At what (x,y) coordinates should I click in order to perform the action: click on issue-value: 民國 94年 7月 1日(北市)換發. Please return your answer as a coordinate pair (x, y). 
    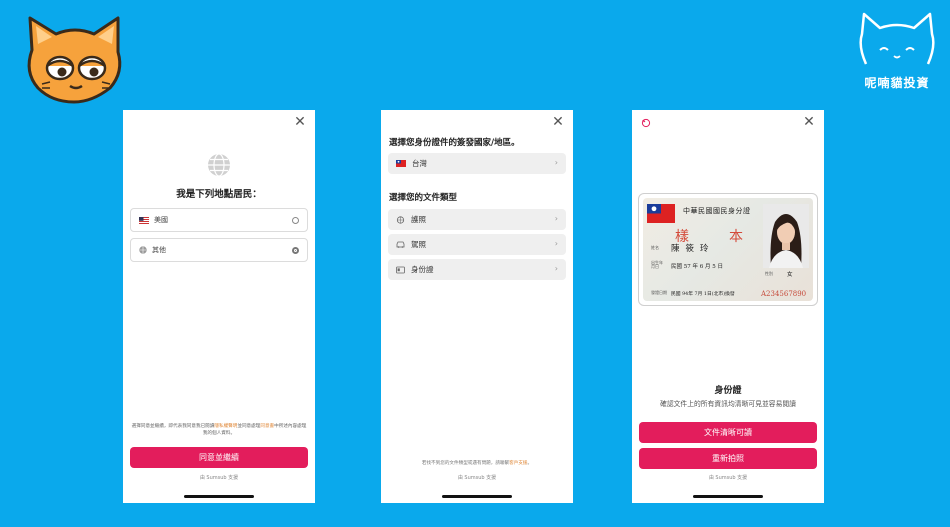
    Looking at the image, I should click on (703, 294).